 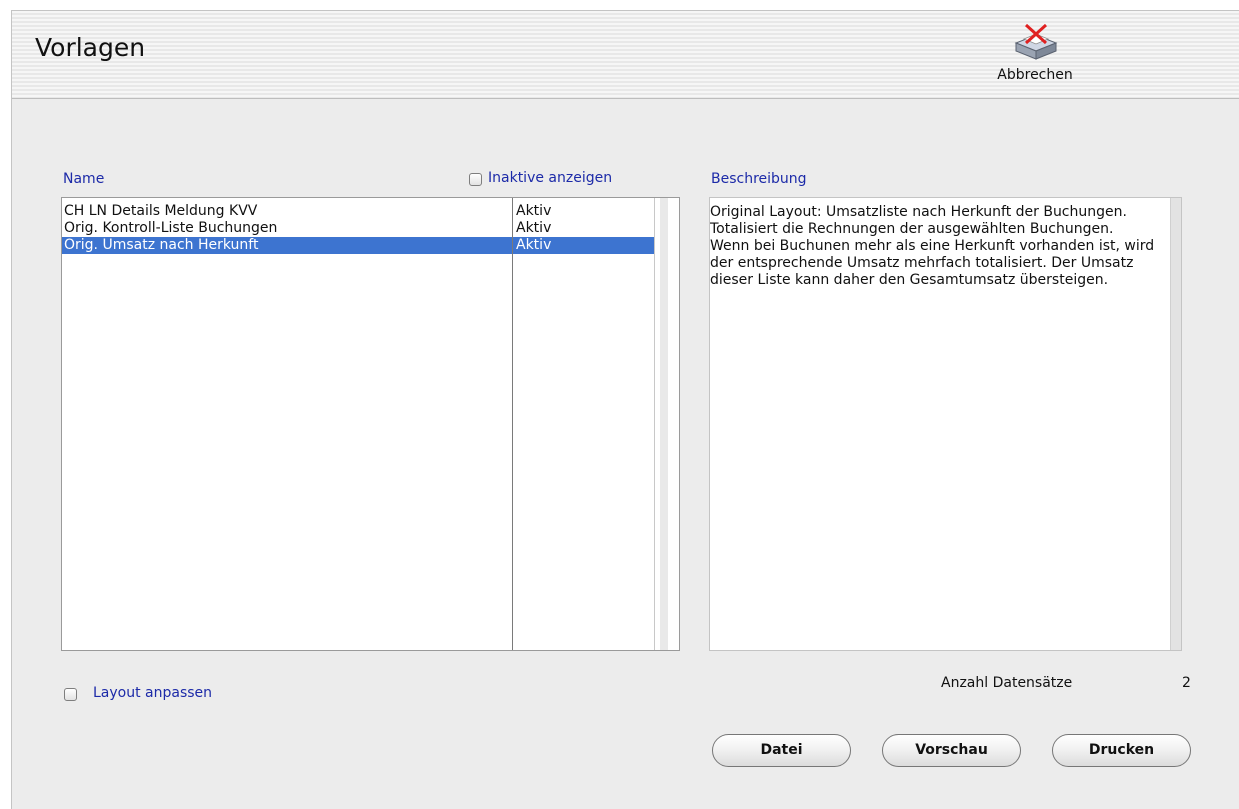 I want to click on window-header: Vorlagen Abbrechen, so click(x=625, y=55).